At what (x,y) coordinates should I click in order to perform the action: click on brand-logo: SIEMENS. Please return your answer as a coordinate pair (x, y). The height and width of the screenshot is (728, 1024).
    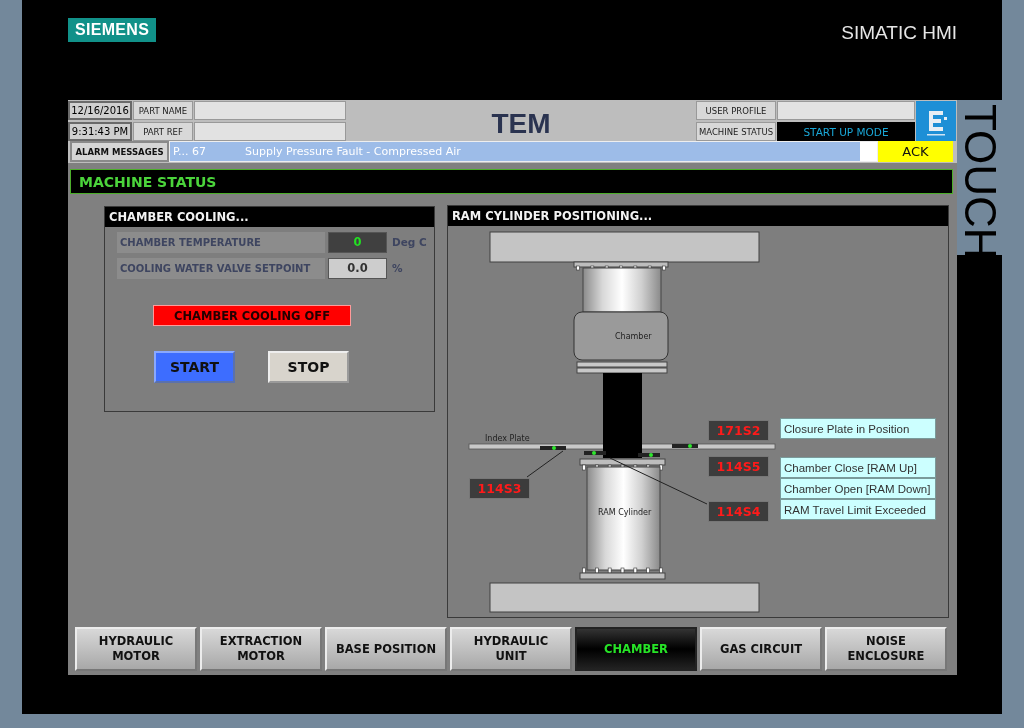
    Looking at the image, I should click on (112, 30).